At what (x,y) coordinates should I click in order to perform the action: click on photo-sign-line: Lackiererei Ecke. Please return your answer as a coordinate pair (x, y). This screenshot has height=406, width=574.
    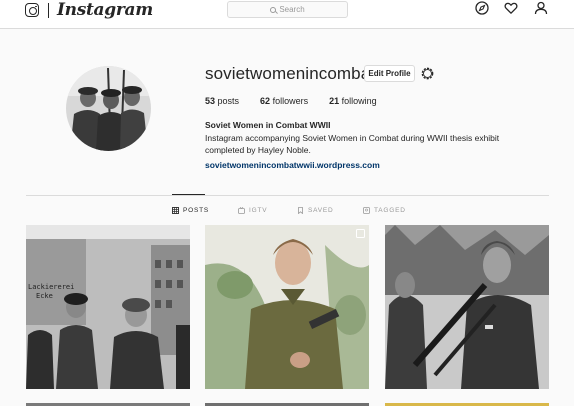
    Looking at the image, I should click on (51, 292).